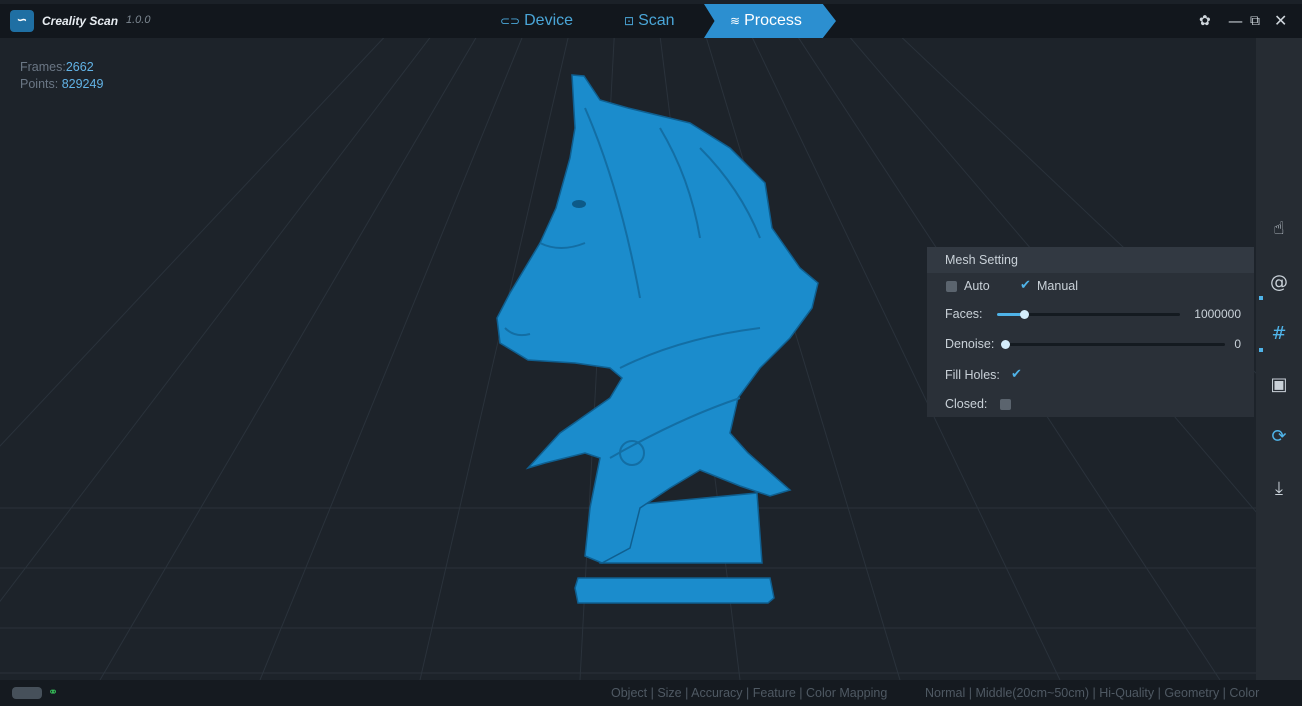  What do you see at coordinates (1279, 283) in the screenshot?
I see `lasso-icon: @` at bounding box center [1279, 283].